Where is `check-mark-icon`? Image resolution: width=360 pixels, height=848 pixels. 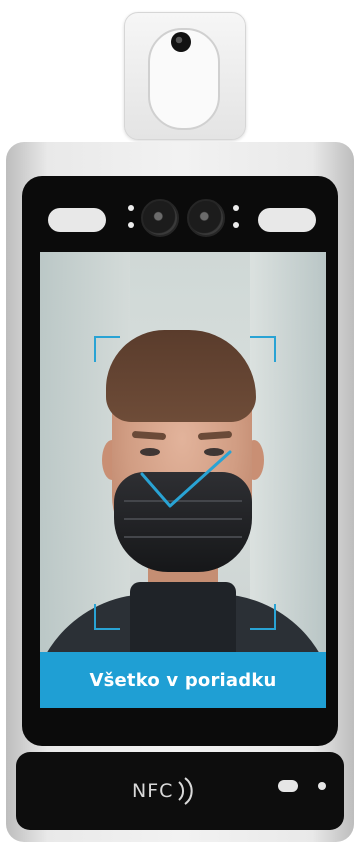 check-mark-icon is located at coordinates (186, 479).